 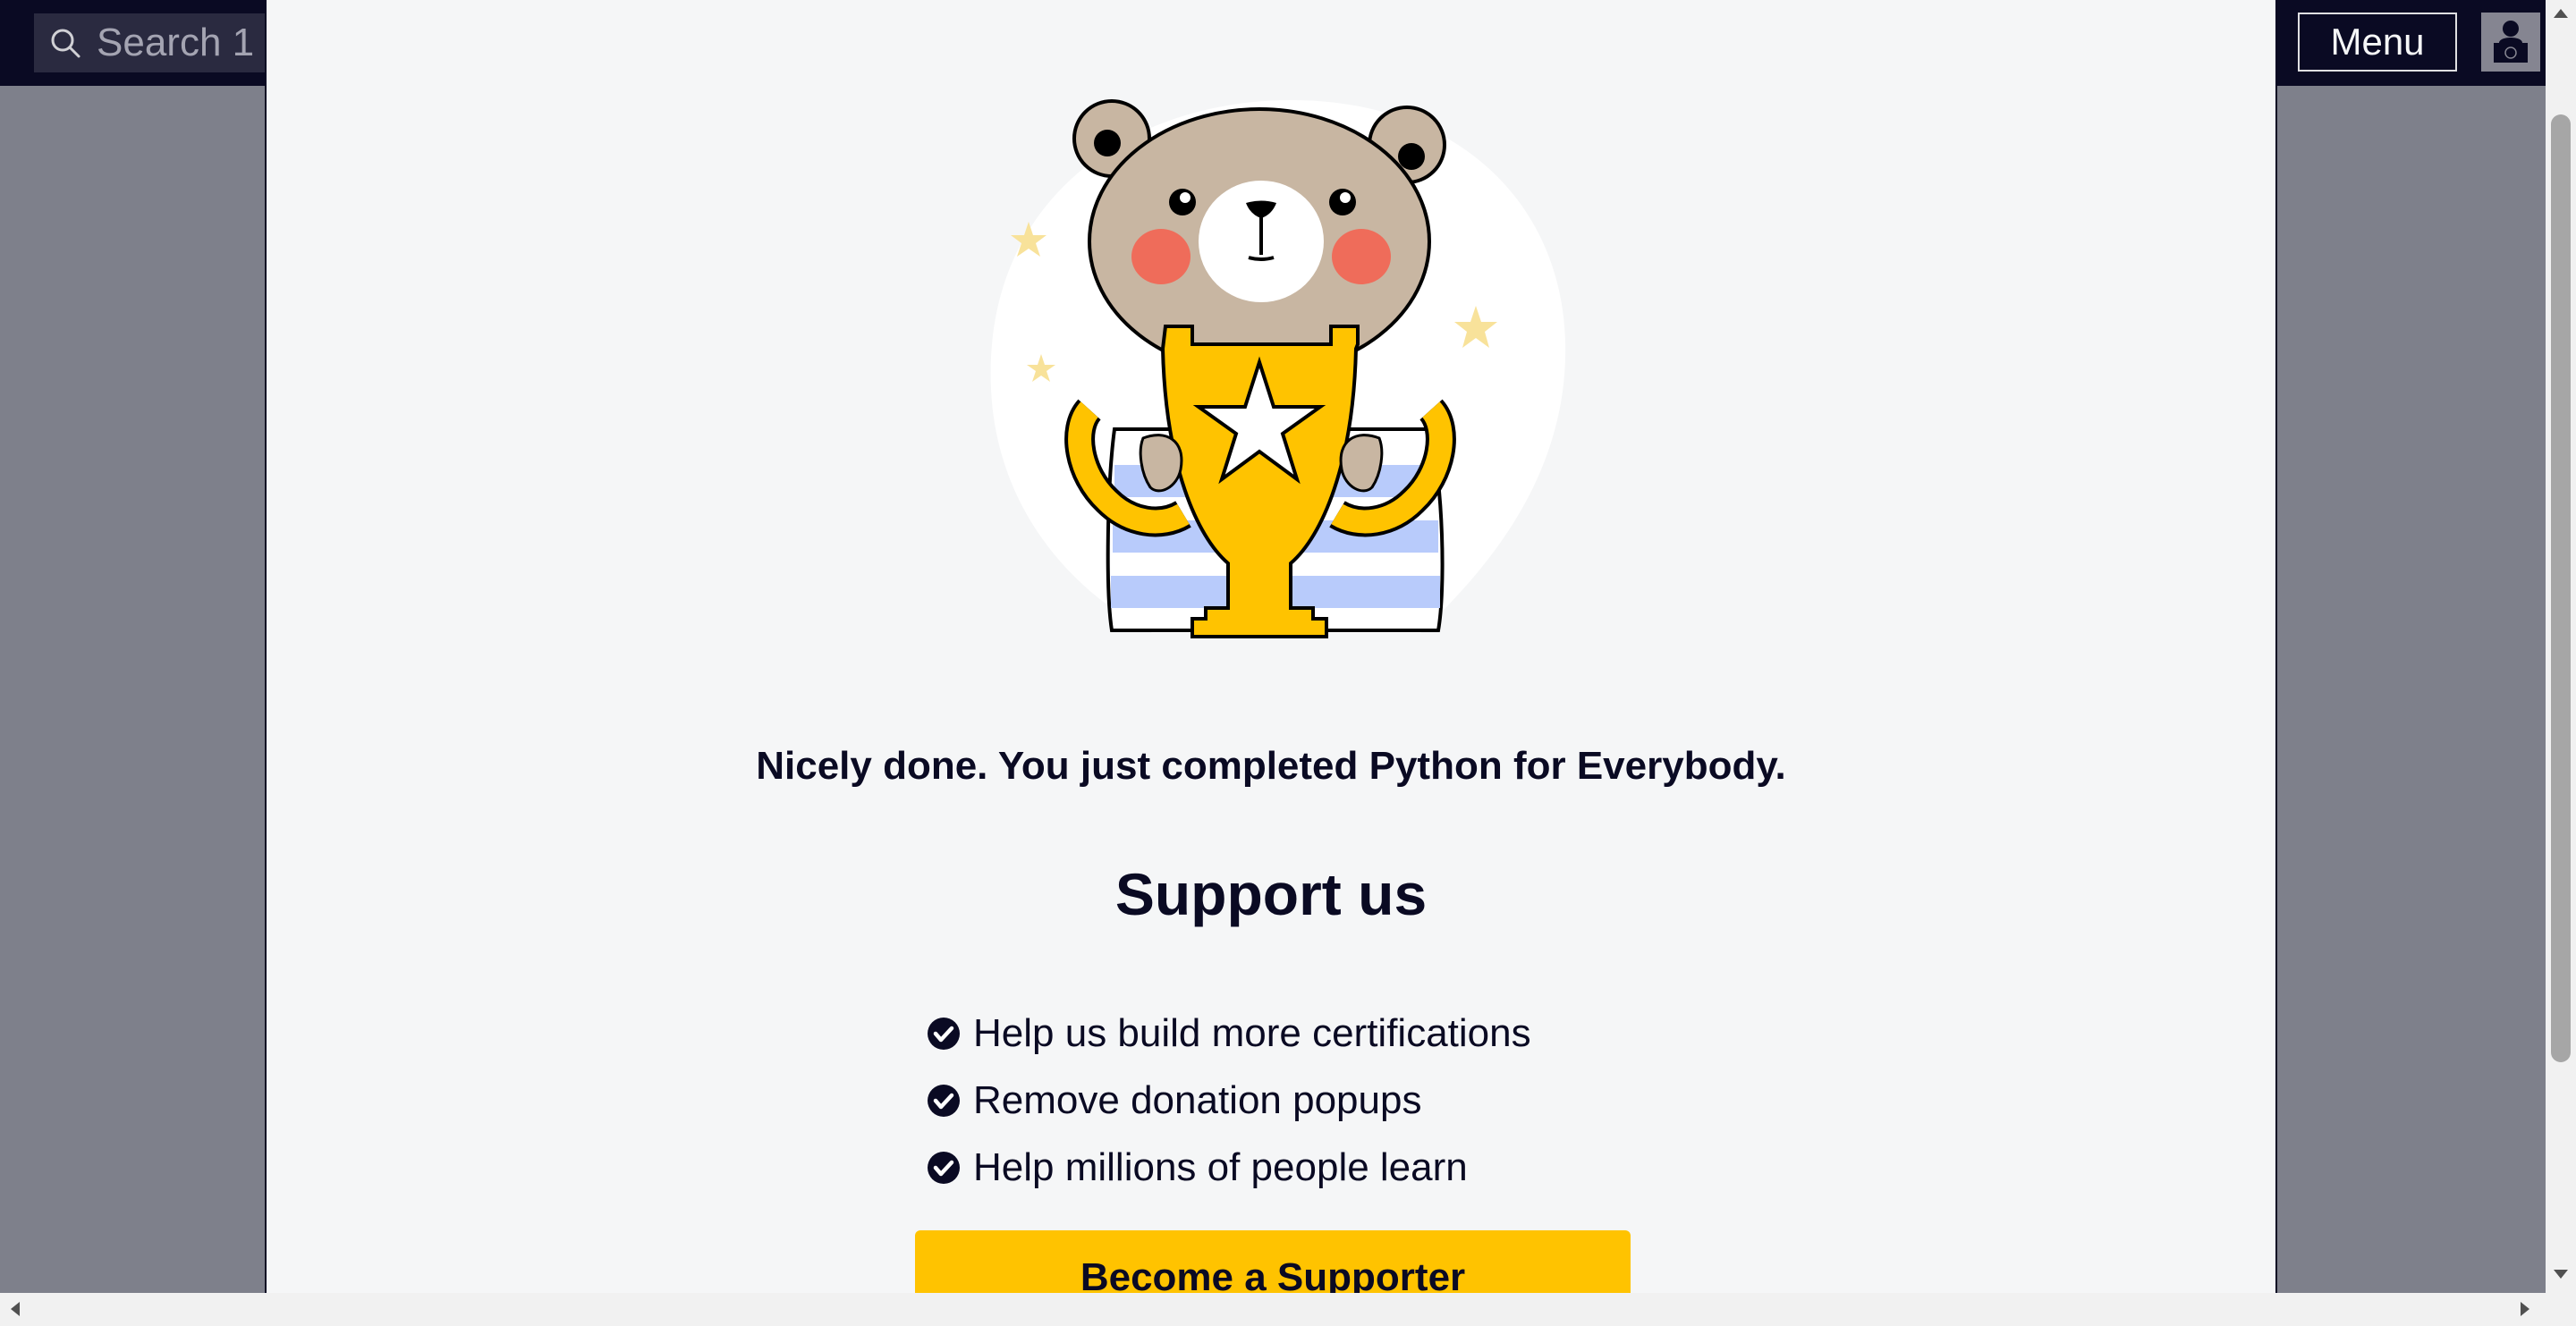 I want to click on benefit-label: Help us build more certifications, so click(x=1252, y=1032).